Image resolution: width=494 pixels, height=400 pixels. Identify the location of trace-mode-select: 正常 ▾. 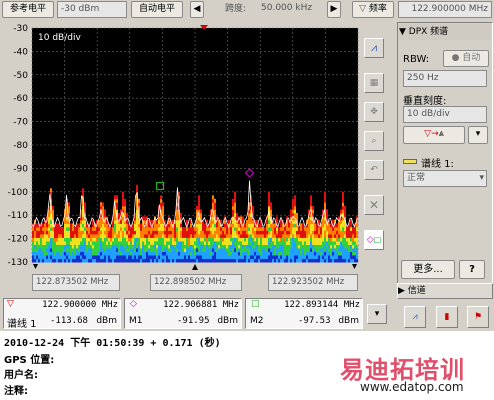
(445, 178).